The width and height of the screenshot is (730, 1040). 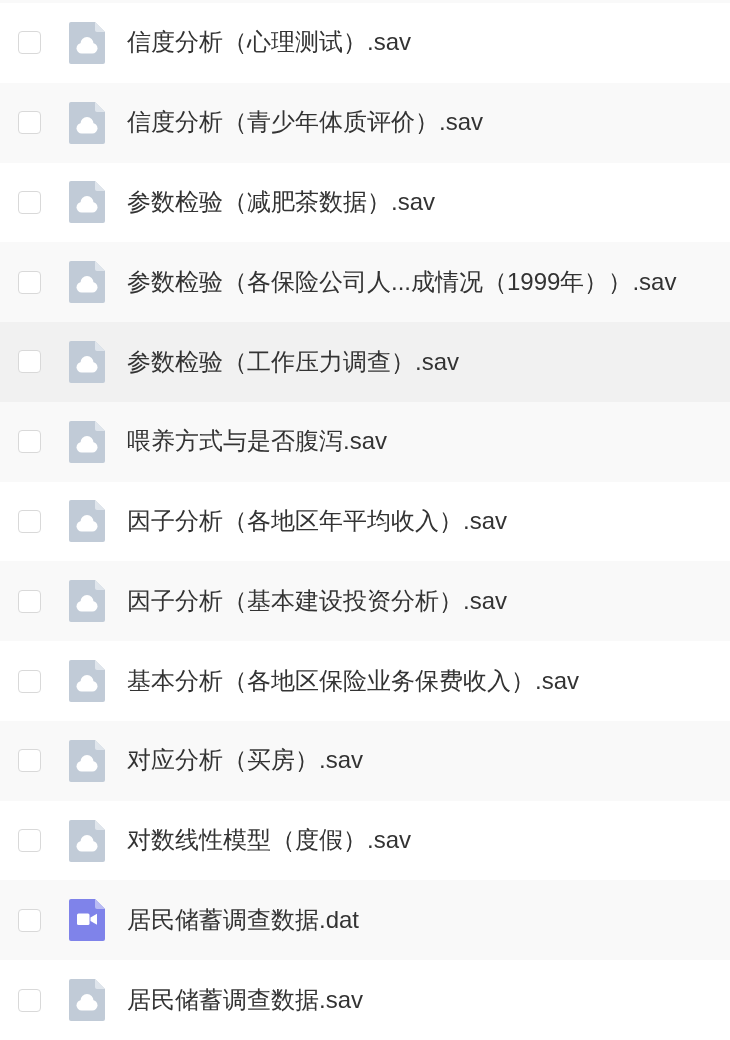 I want to click on video-file-icon, so click(x=87, y=920).